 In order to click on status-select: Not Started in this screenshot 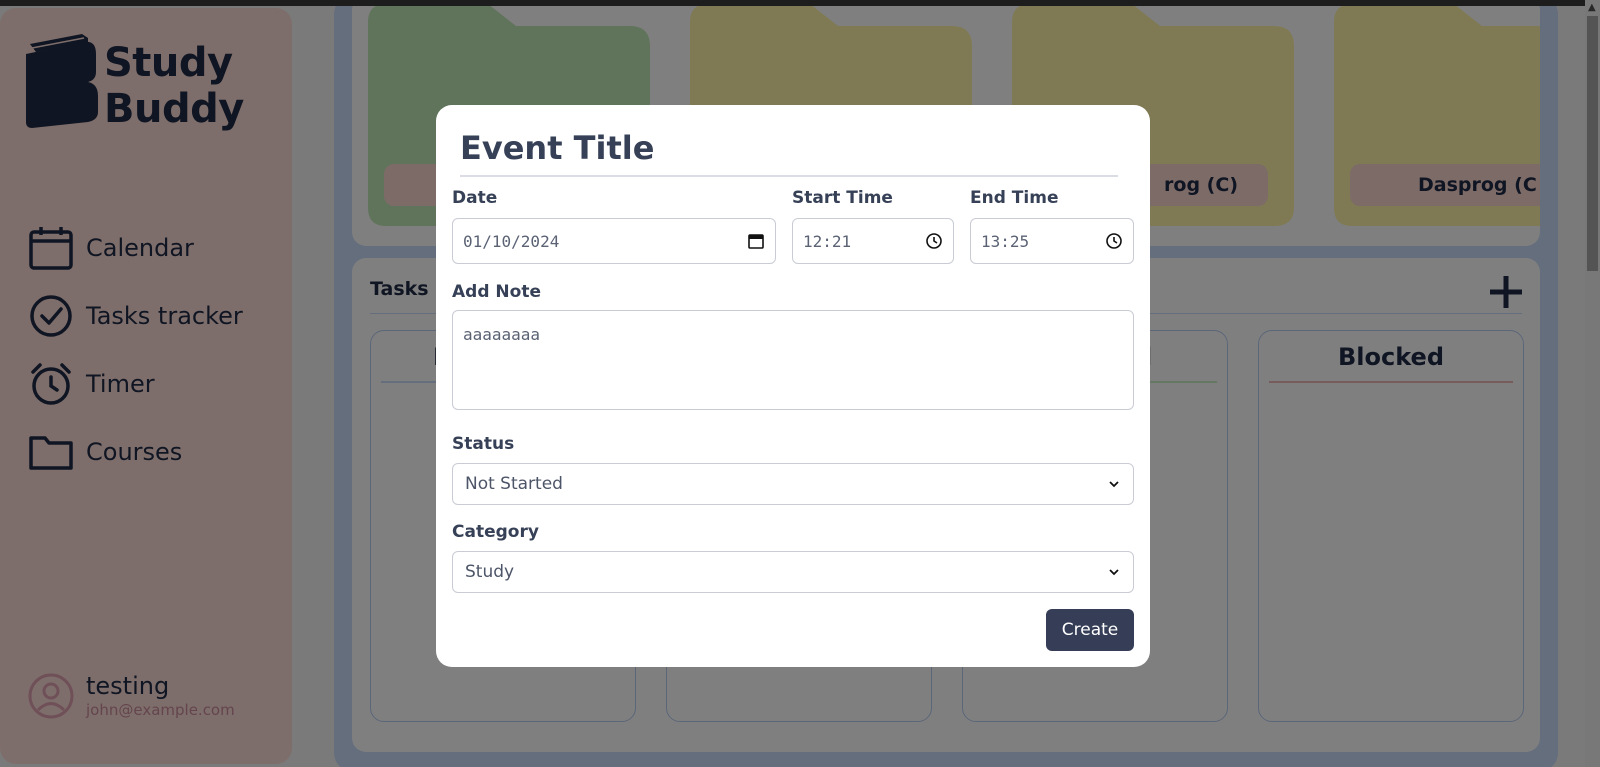, I will do `click(793, 484)`.